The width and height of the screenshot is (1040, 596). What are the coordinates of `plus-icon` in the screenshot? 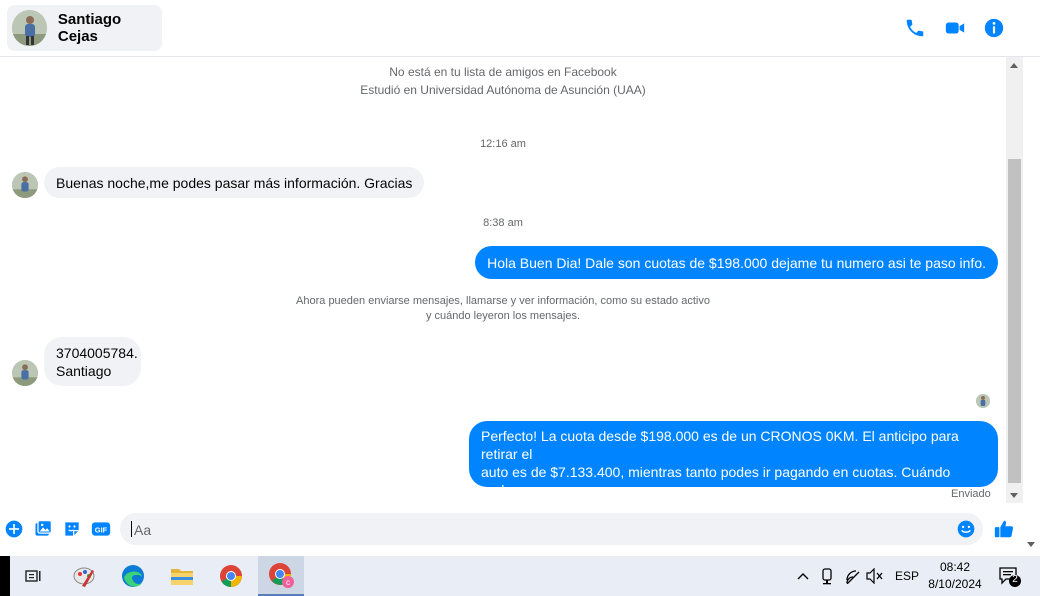 It's located at (14, 529).